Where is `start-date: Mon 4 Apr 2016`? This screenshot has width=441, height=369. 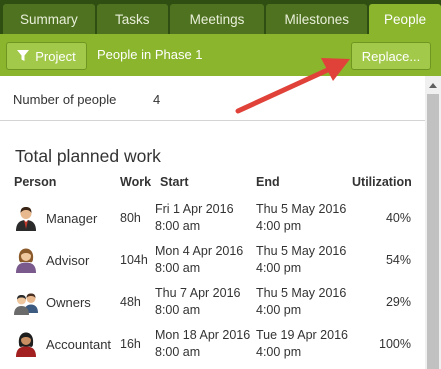
start-date: Mon 4 Apr 2016 is located at coordinates (199, 251).